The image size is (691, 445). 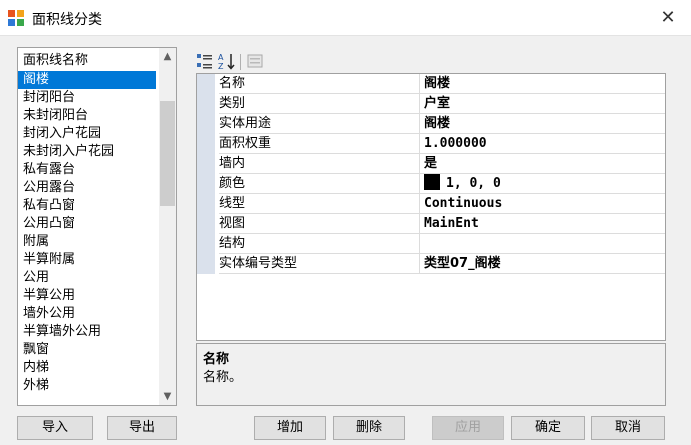 I want to click on list-item: 封闭阳台, so click(x=87, y=98).